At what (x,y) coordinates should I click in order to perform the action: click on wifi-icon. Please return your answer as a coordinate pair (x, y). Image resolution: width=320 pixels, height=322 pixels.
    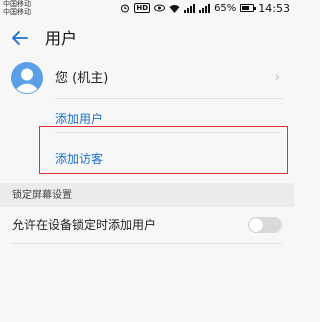
    Looking at the image, I should click on (174, 8).